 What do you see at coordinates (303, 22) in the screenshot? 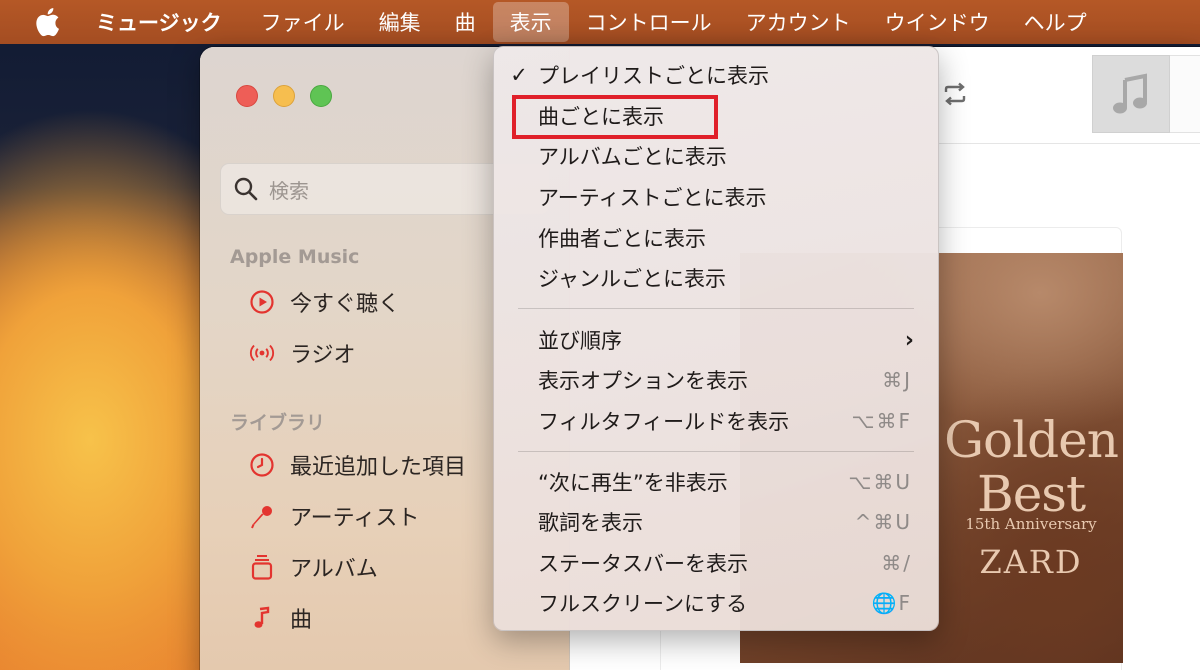
I see `menu-file: ファイル` at bounding box center [303, 22].